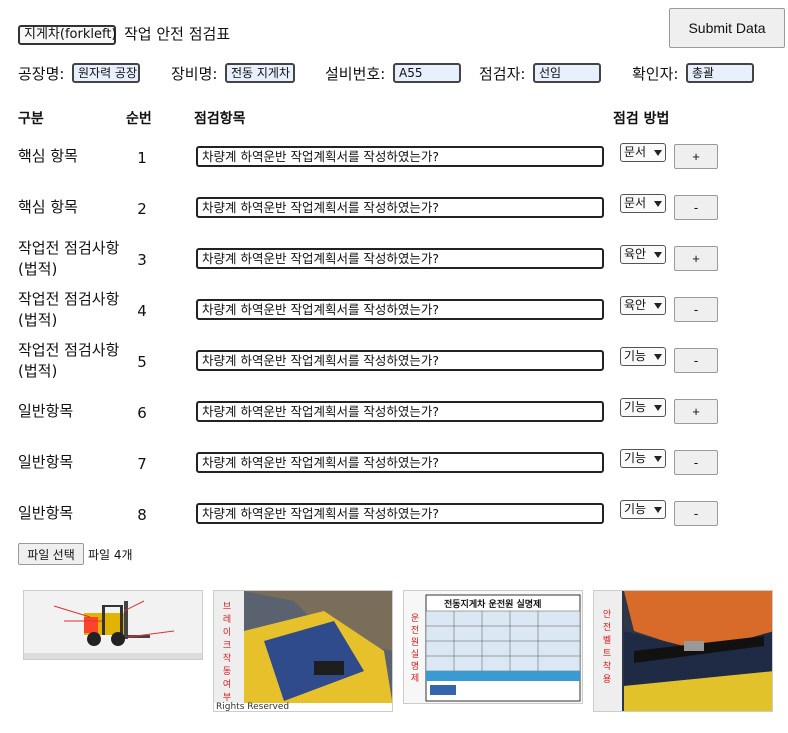 This screenshot has height=733, width=788. I want to click on asset-number-label: 설비번호:, so click(355, 74).